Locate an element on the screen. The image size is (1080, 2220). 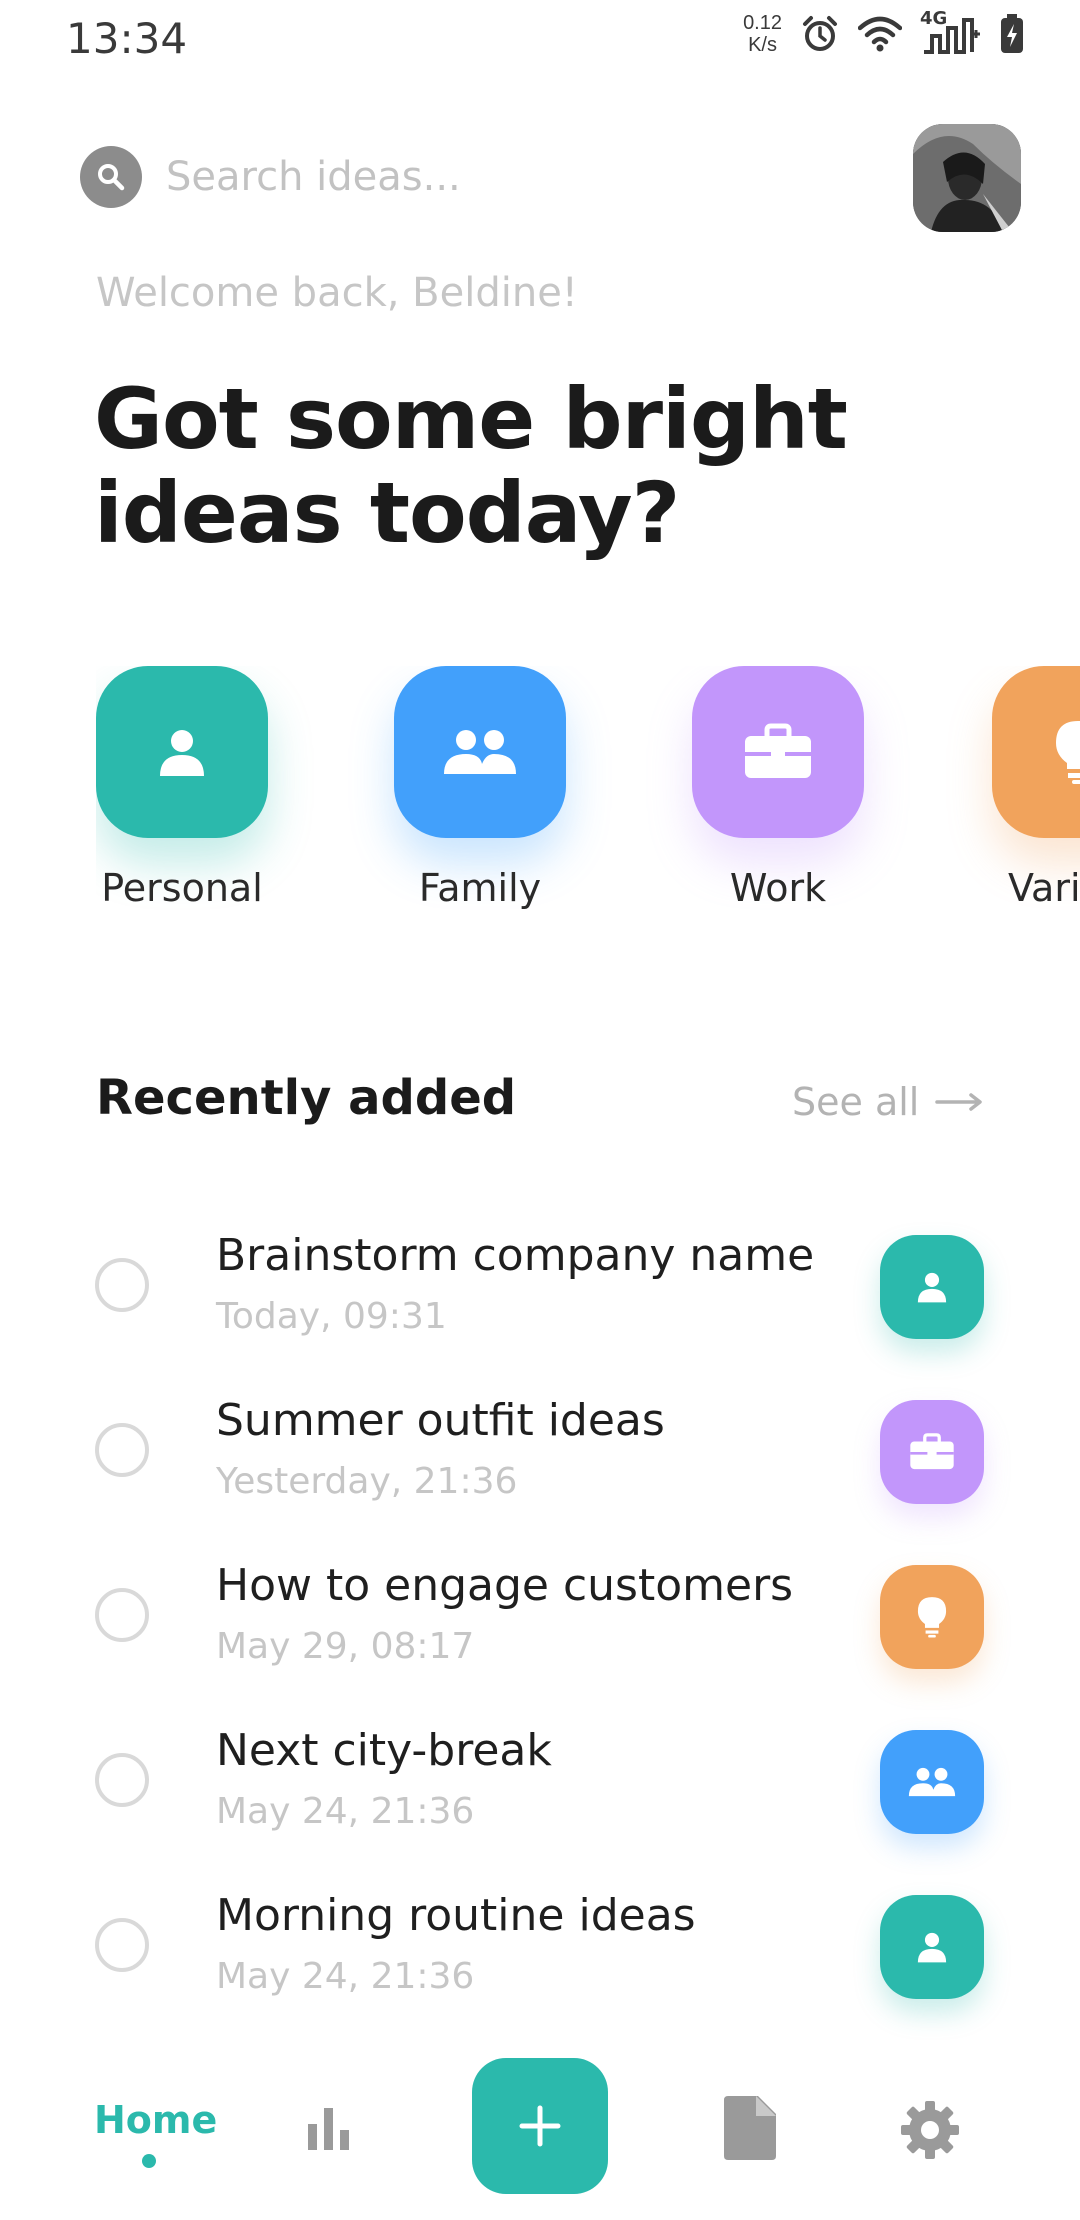
idea-title: Morning routine ideas is located at coordinates (456, 1915).